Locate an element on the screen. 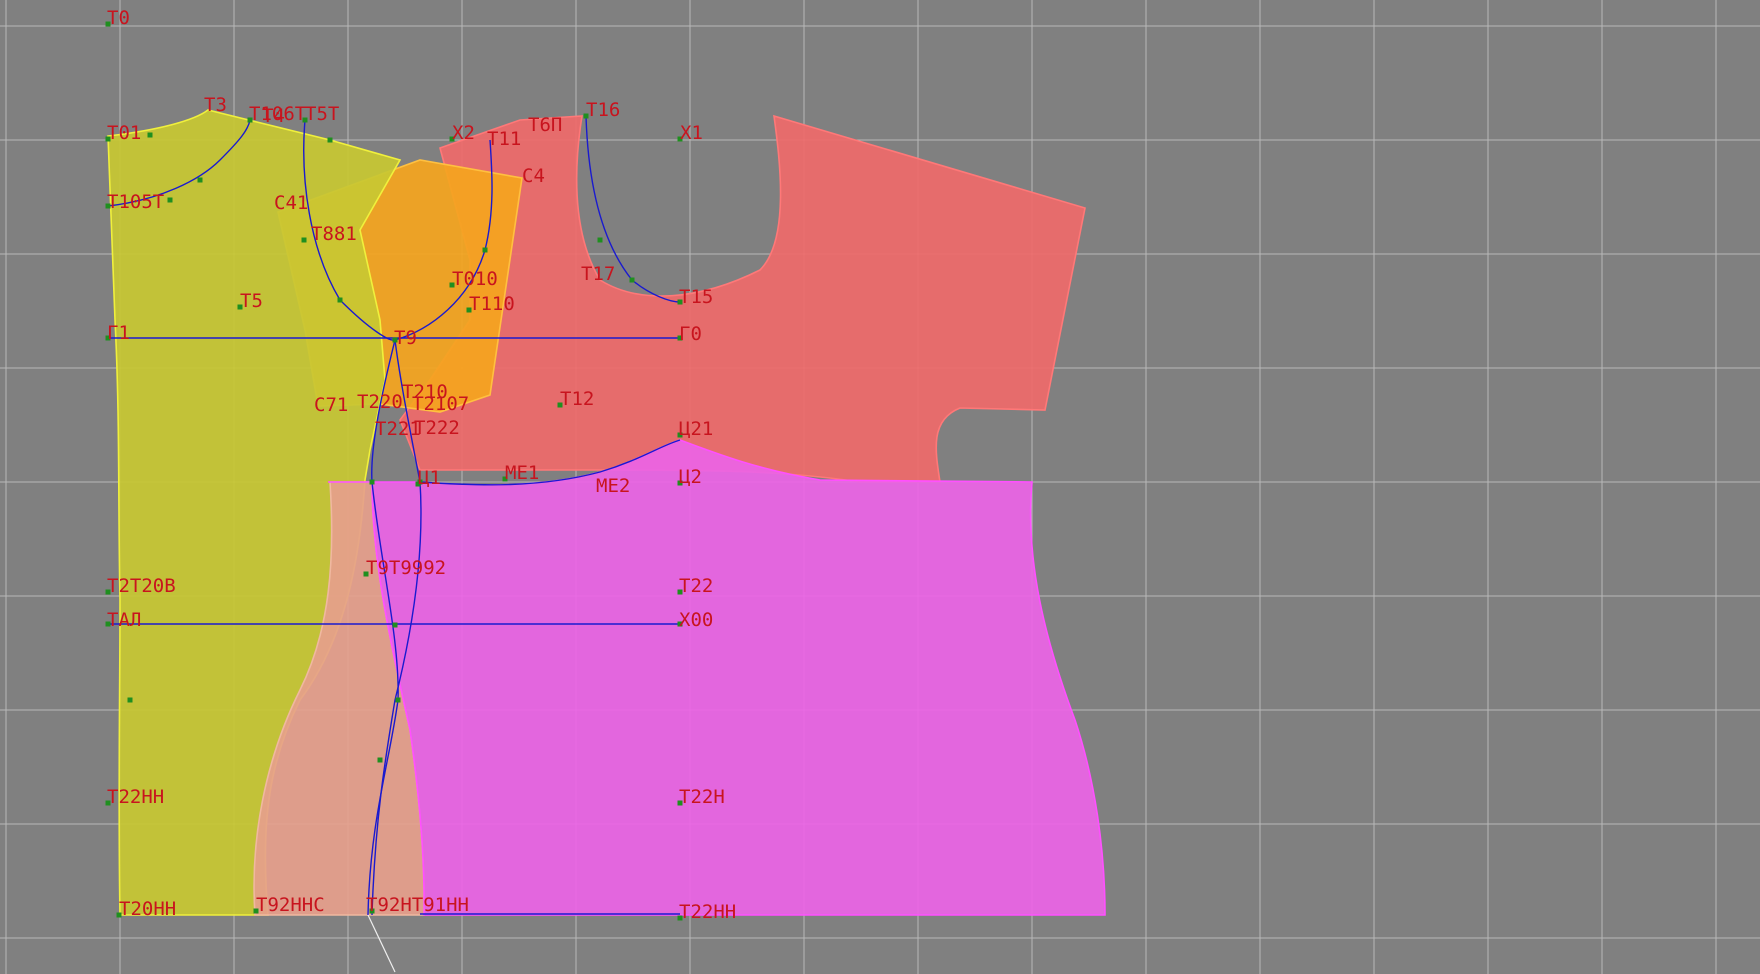 This screenshot has height=974, width=1760. label-x2: Х2 is located at coordinates (463, 133).